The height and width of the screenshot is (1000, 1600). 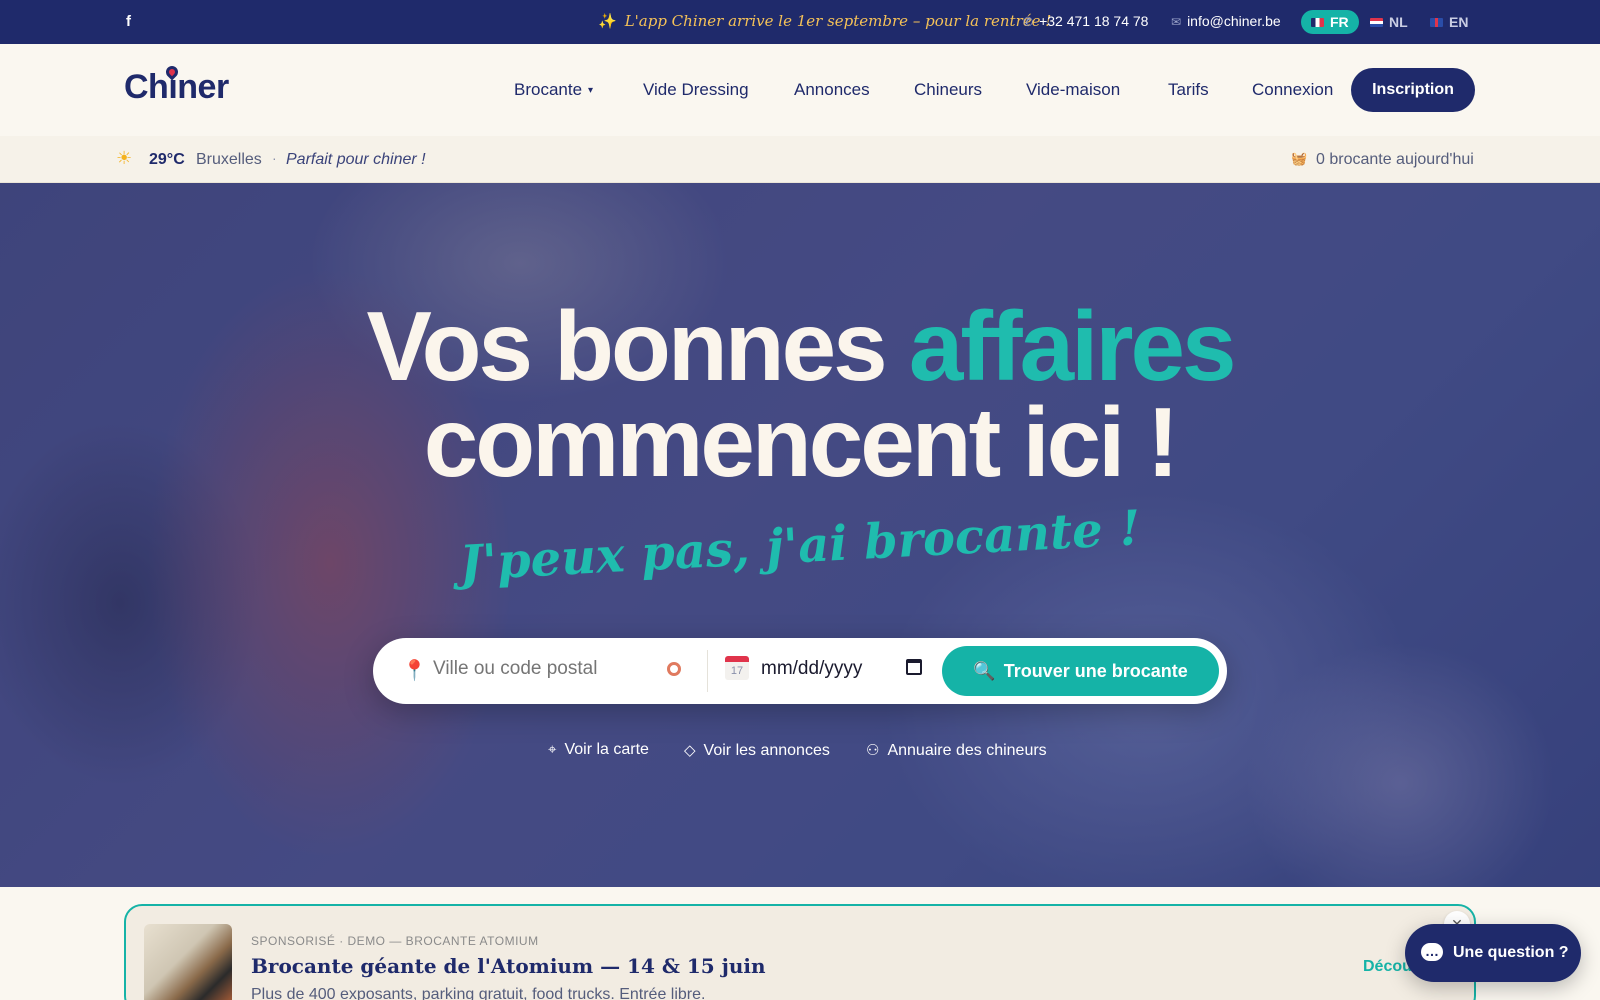 I want to click on phone-icon: ✆, so click(x=1028, y=22).